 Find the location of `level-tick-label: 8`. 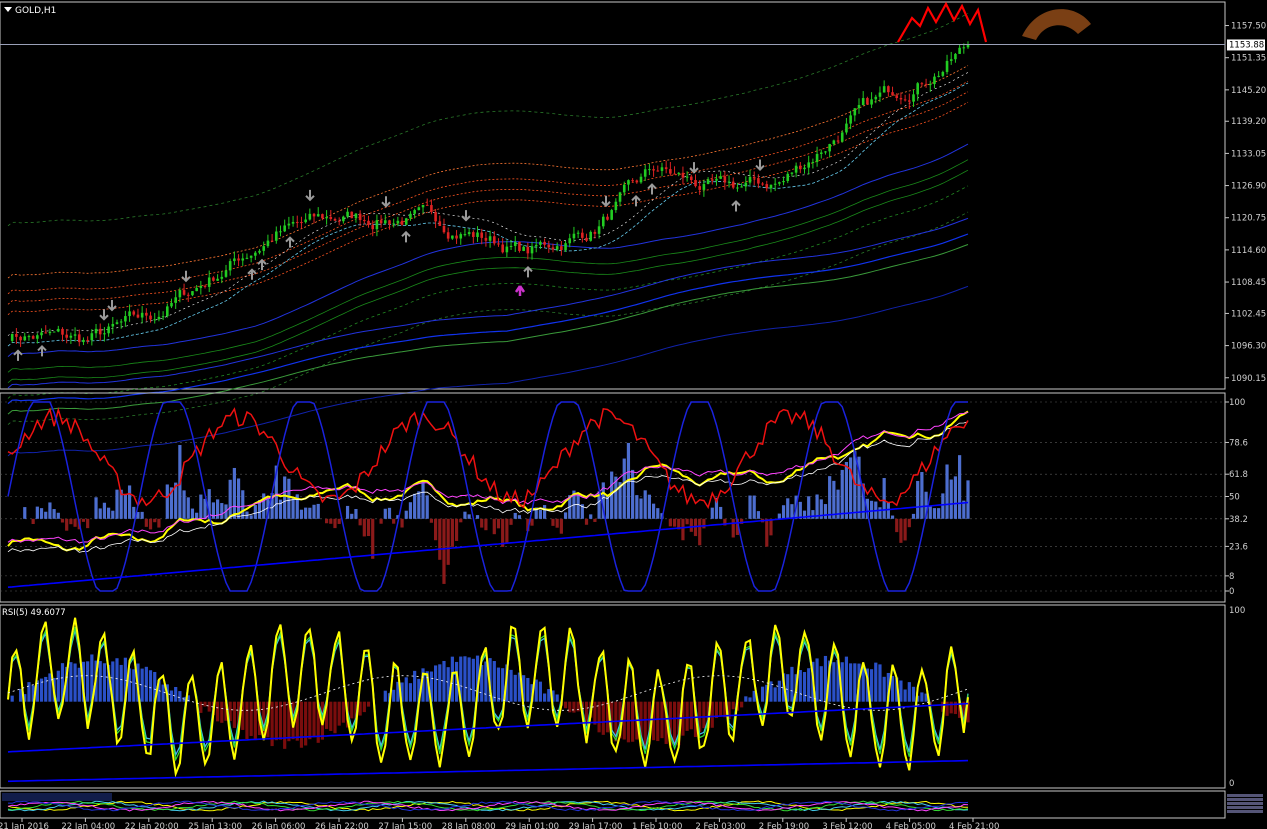

level-tick-label: 8 is located at coordinates (1231, 577).